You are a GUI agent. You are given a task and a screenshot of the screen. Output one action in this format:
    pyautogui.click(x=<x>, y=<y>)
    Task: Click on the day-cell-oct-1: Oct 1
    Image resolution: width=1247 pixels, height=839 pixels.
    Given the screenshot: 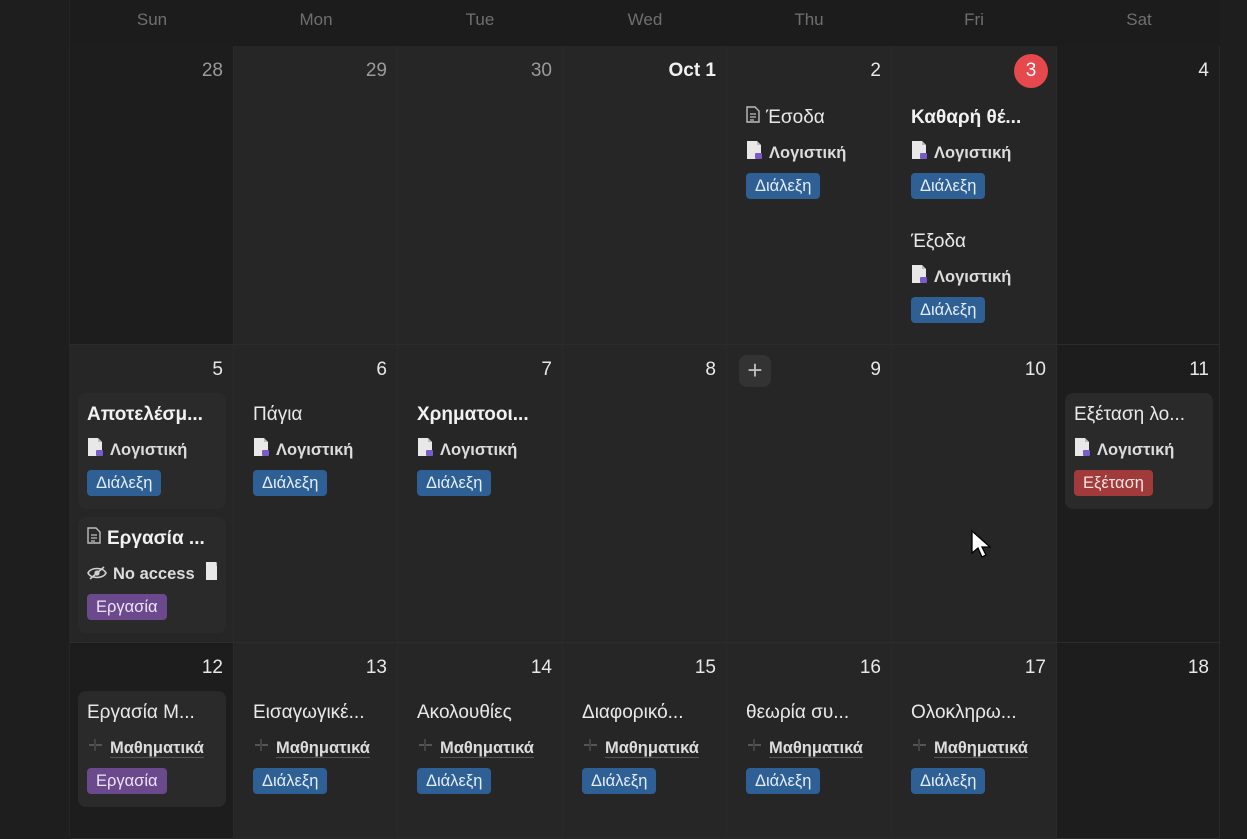 What is the action you would take?
    pyautogui.click(x=645, y=195)
    